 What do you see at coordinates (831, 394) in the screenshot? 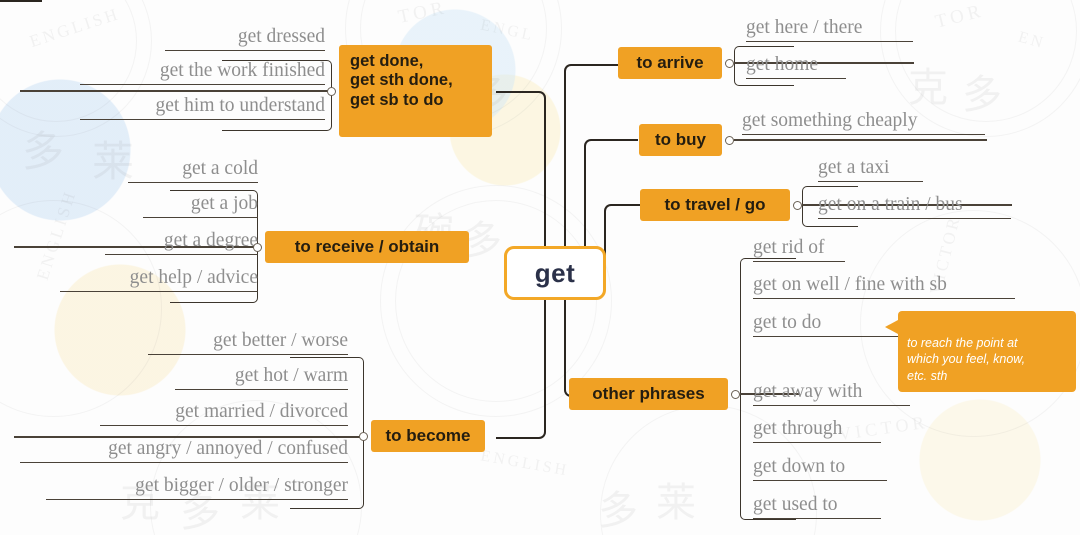
I see `leaf-get-away-with: get away with` at bounding box center [831, 394].